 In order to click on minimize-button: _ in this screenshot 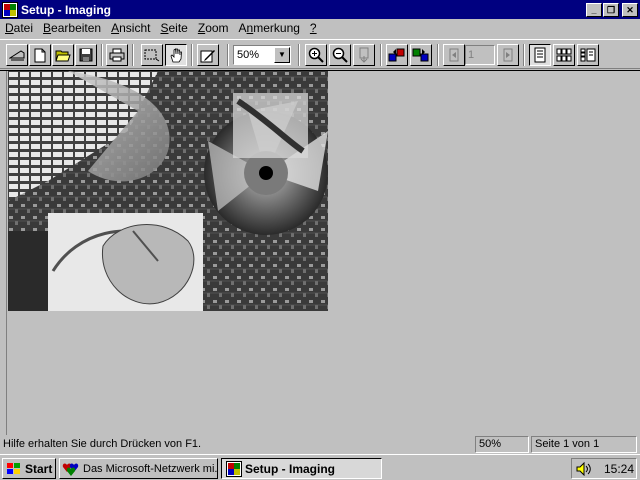, I will do `click(594, 9)`.